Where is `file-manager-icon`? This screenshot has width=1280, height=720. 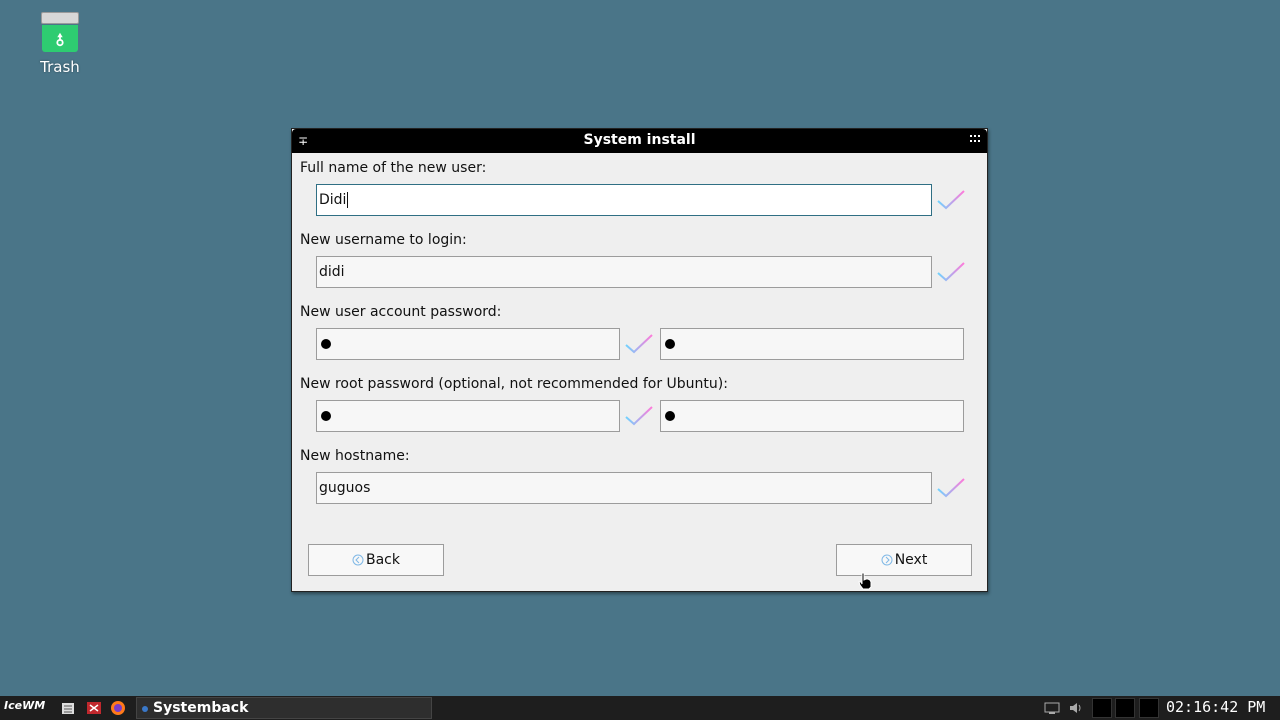 file-manager-icon is located at coordinates (68, 708).